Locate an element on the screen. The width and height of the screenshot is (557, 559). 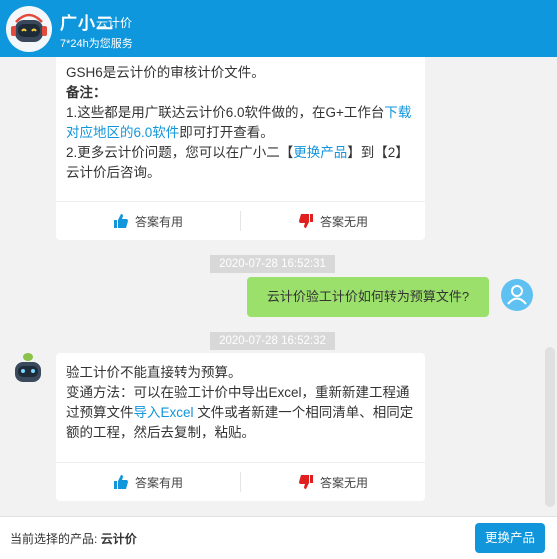
header-subtitle: 云计价 is located at coordinates (114, 23).